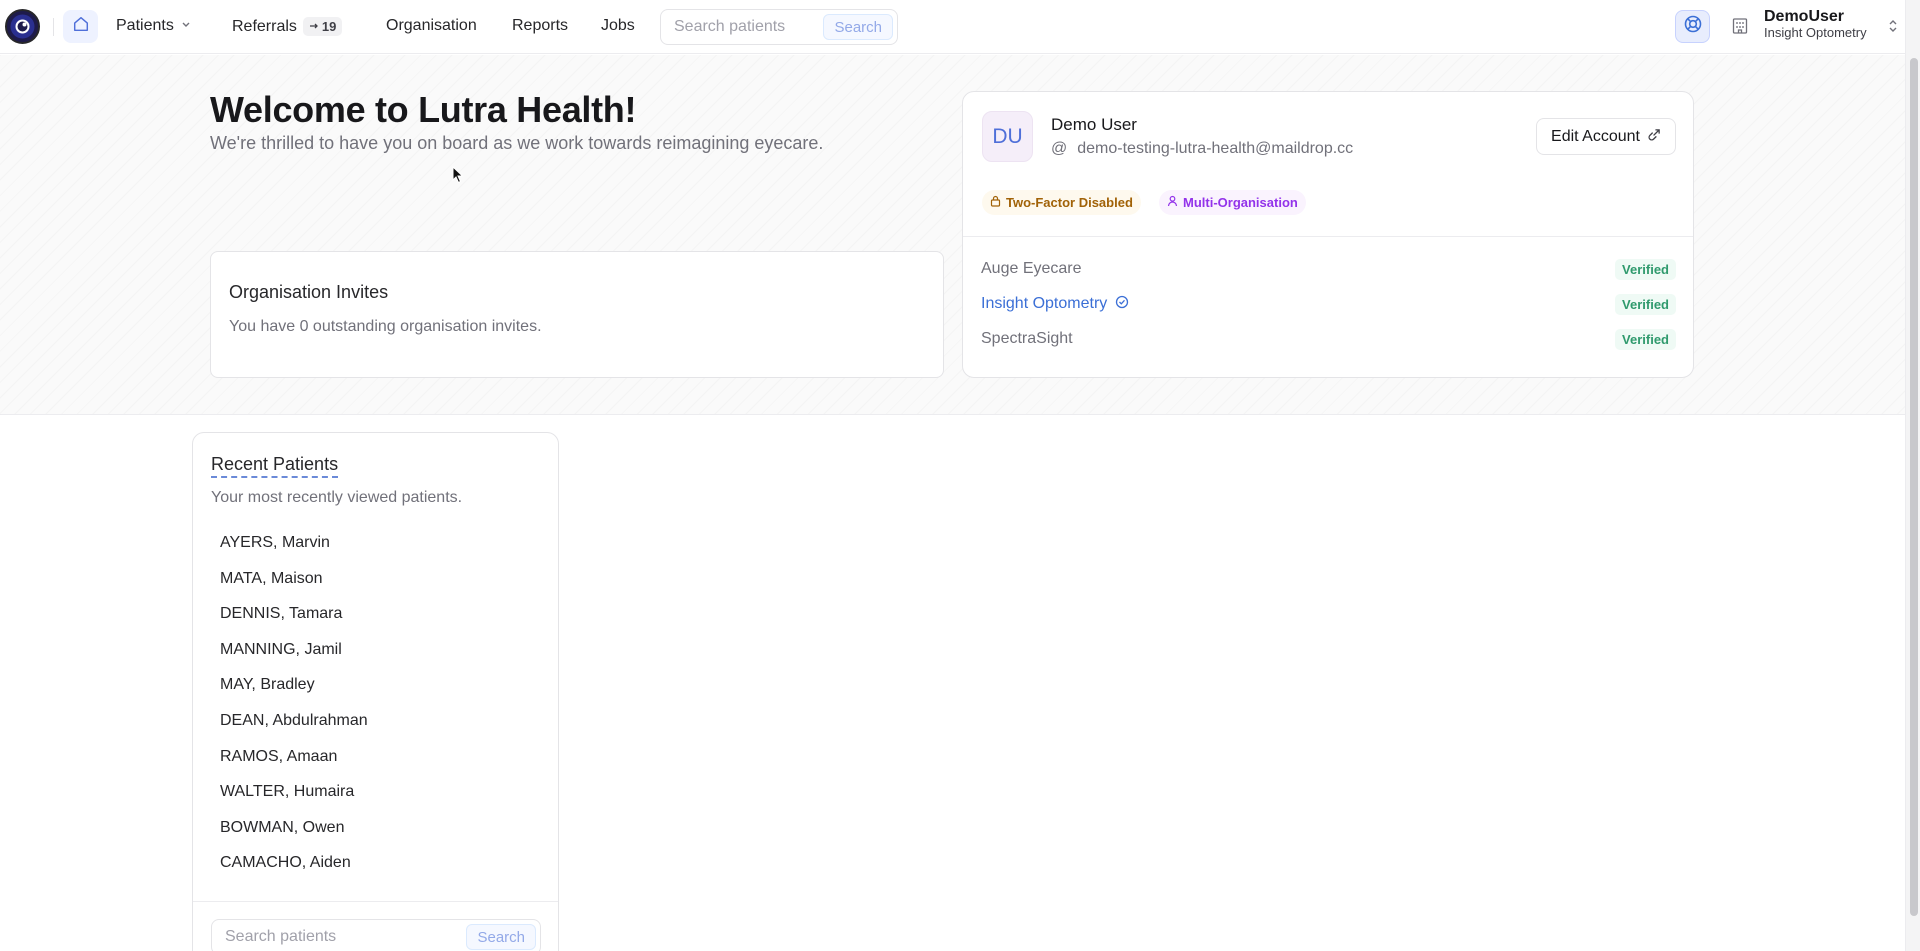 The image size is (1920, 951). I want to click on home-button, so click(80, 26).